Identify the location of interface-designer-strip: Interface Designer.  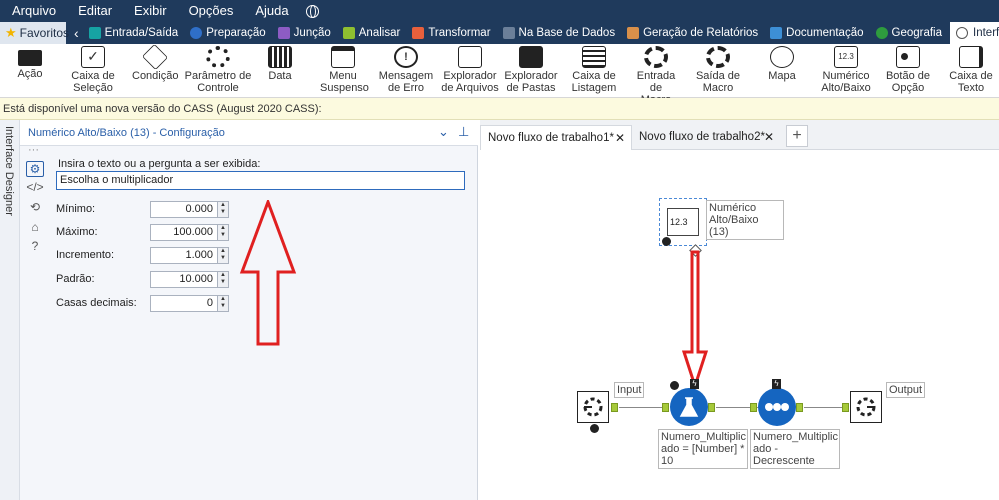
(10, 310).